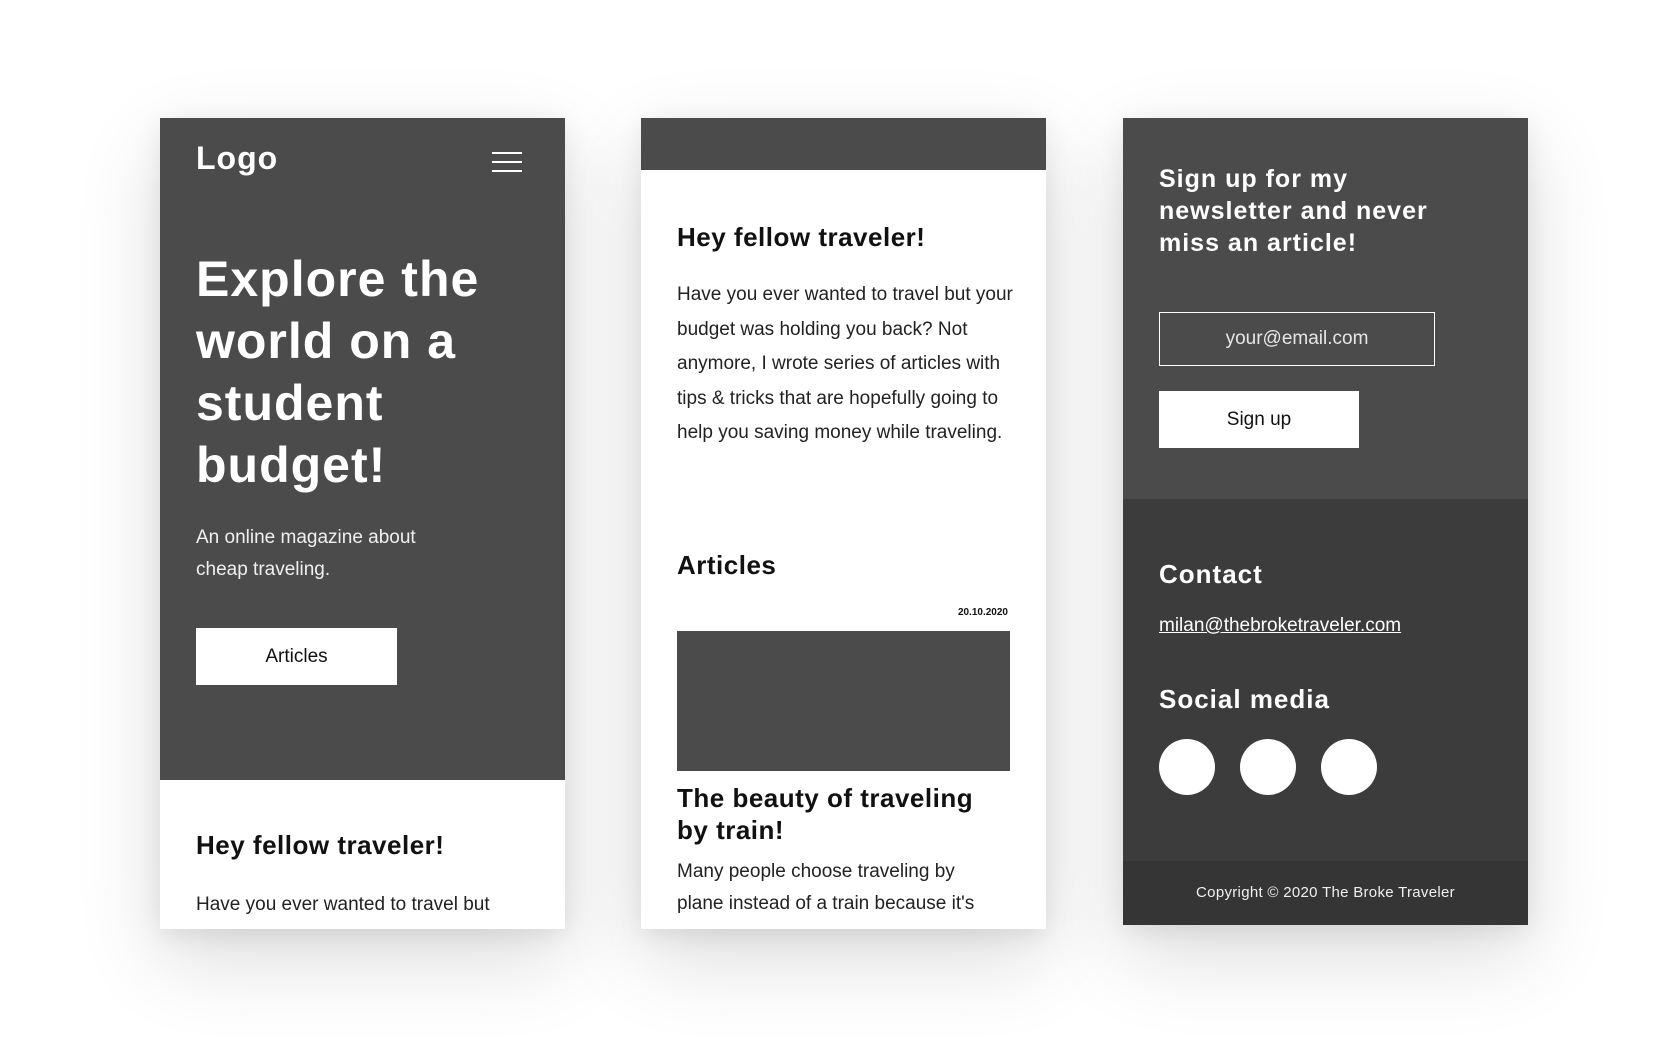  What do you see at coordinates (343, 904) in the screenshot?
I see `intro-text: Have you ever wanted to travel but` at bounding box center [343, 904].